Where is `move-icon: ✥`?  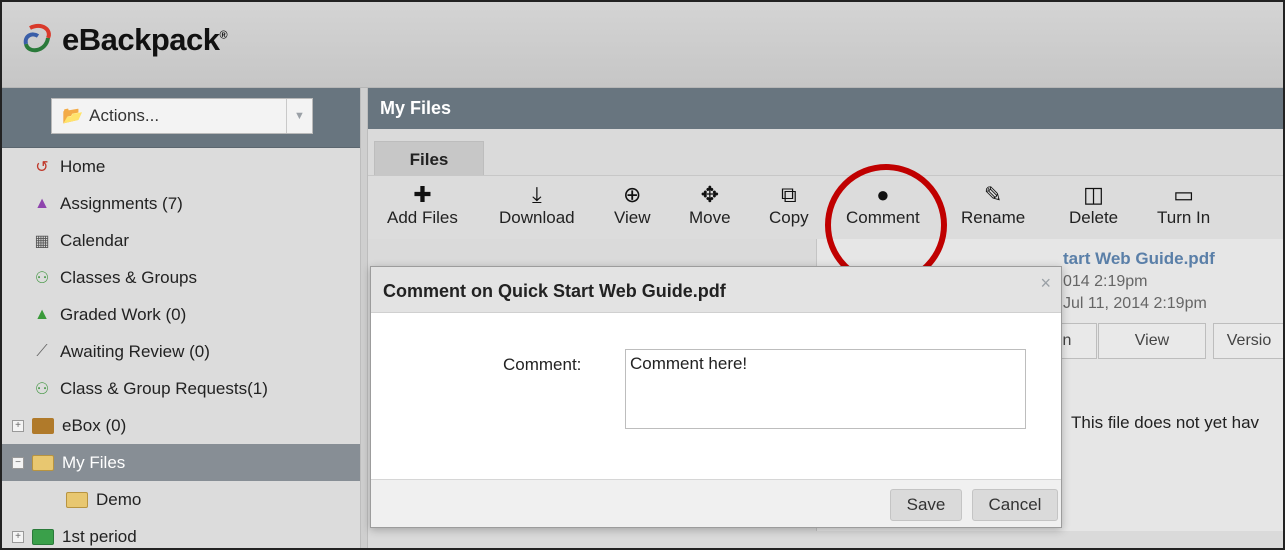 move-icon: ✥ is located at coordinates (709, 194).